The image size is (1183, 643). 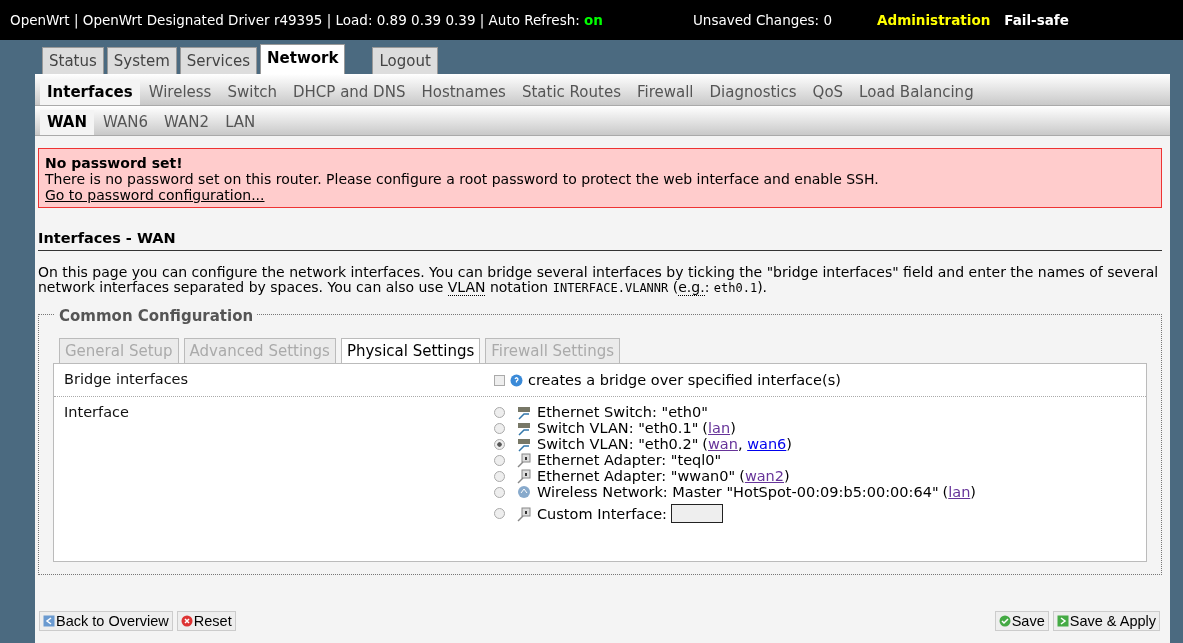 I want to click on submenu-tab: QoS, so click(x=828, y=92).